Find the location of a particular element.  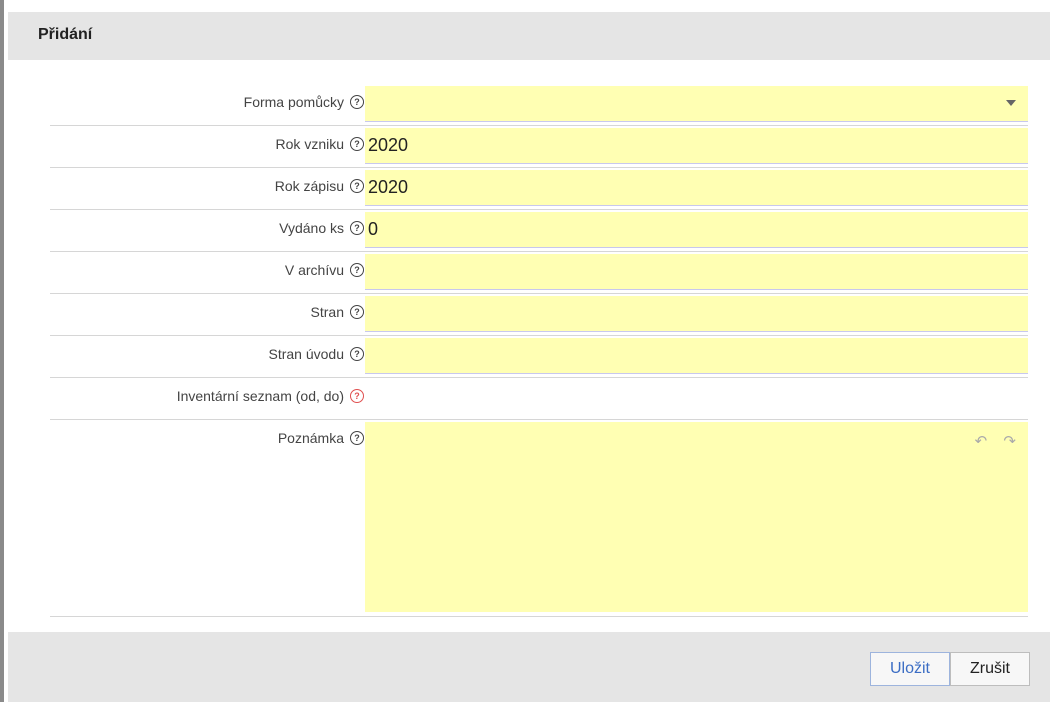

field-label: Rok zápisu? is located at coordinates (319, 186).